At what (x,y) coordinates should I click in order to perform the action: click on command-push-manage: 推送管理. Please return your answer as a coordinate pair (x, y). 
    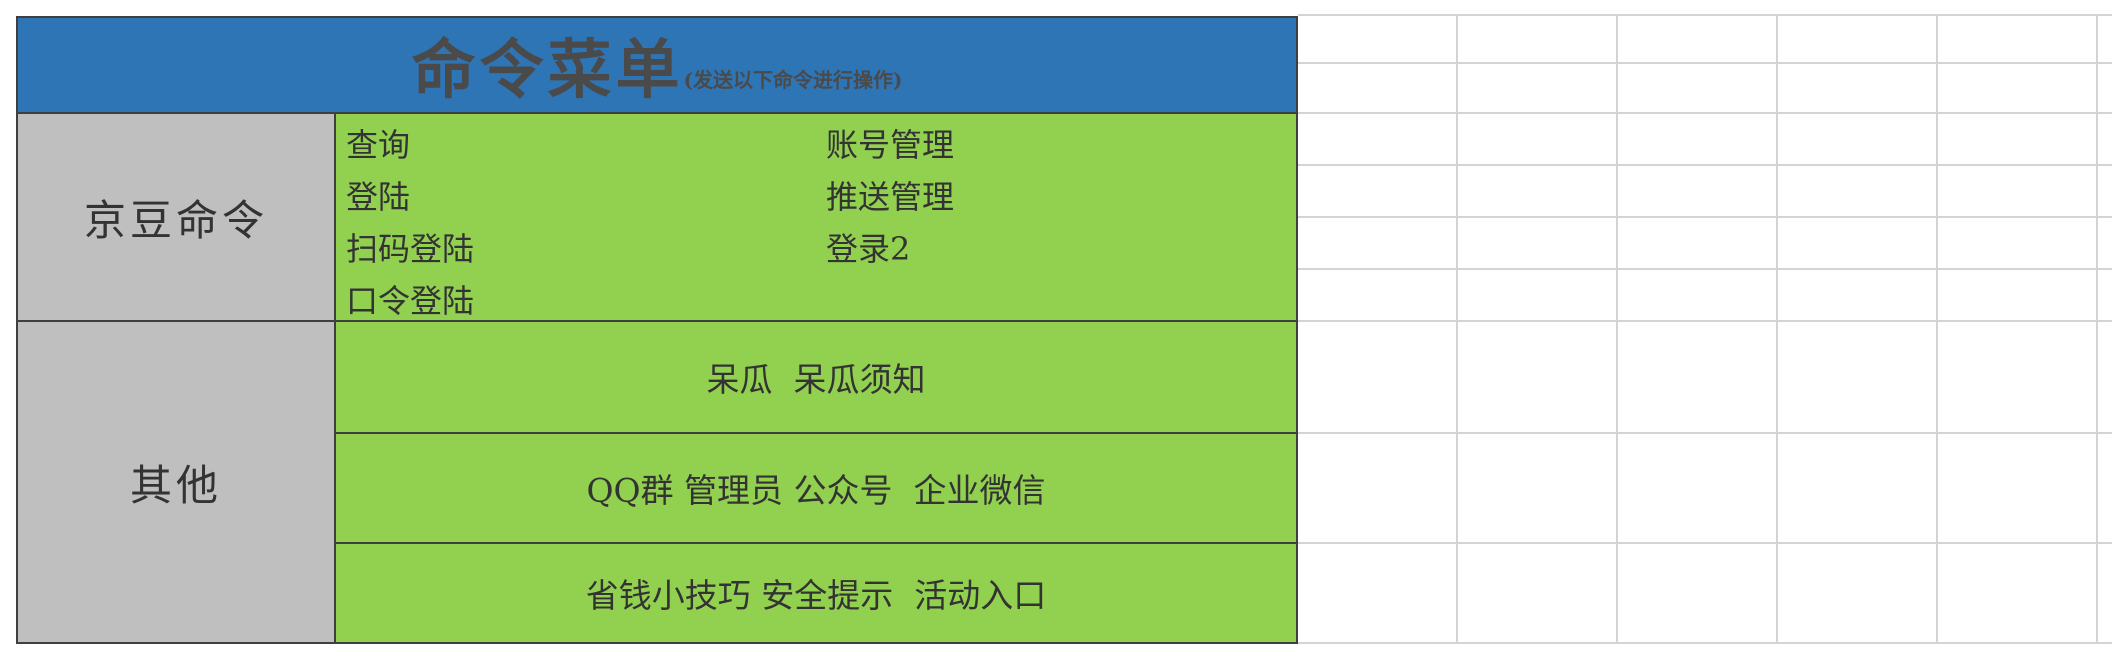
    Looking at the image, I should click on (890, 197).